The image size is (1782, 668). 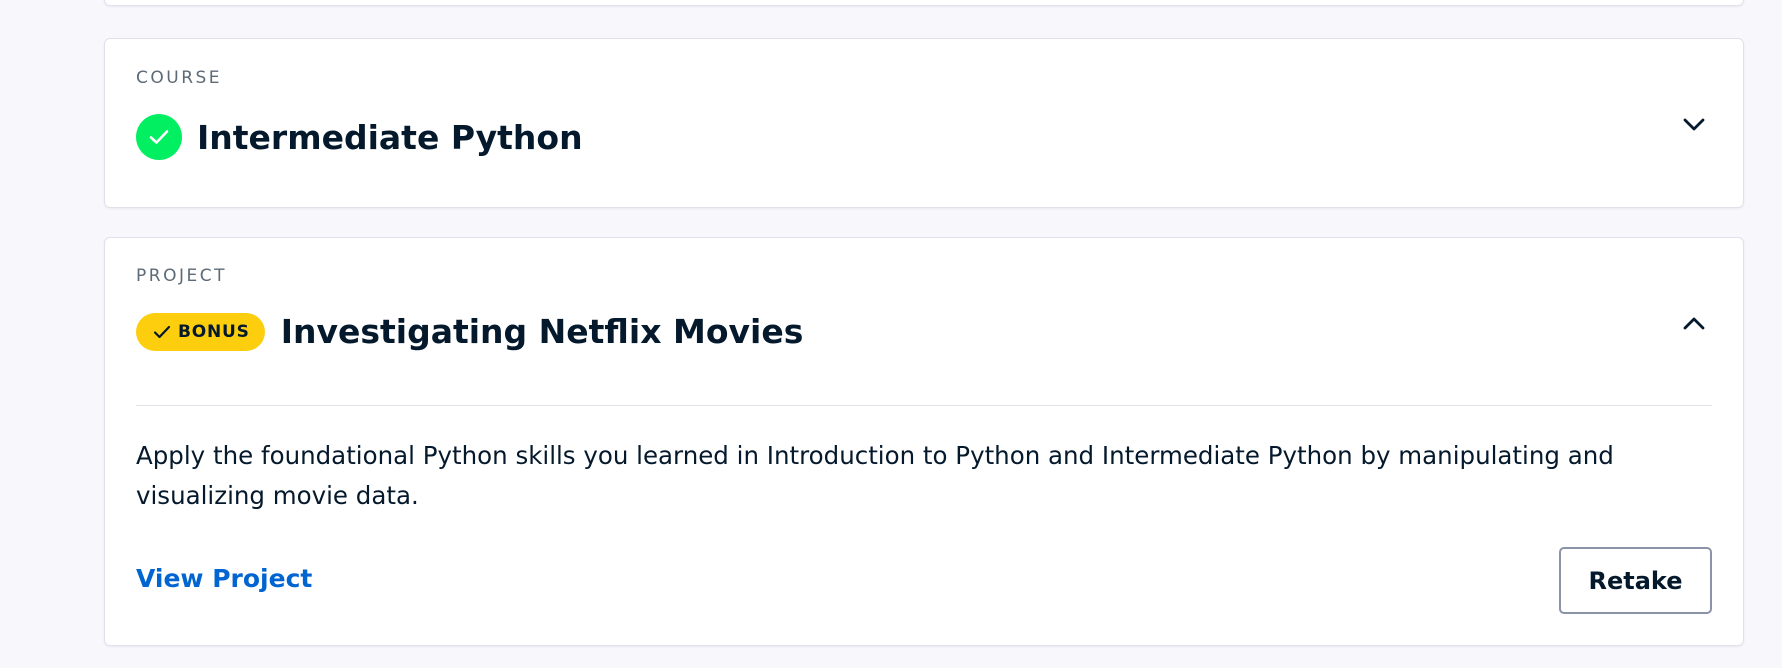 What do you see at coordinates (181, 276) in the screenshot?
I see `project-type-label: PROJECT` at bounding box center [181, 276].